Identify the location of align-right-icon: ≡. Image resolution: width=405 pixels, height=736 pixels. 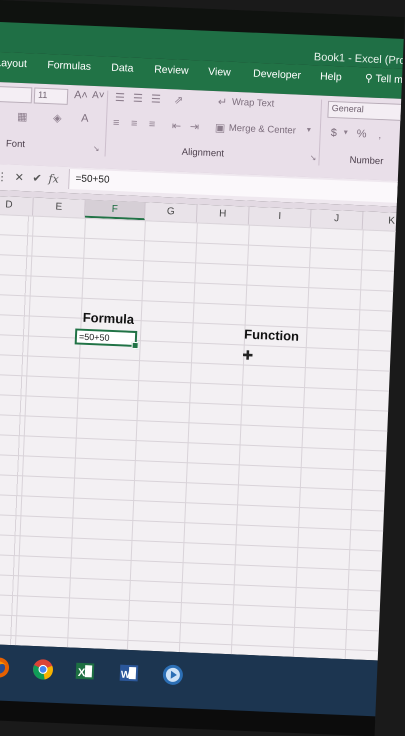
(152, 124).